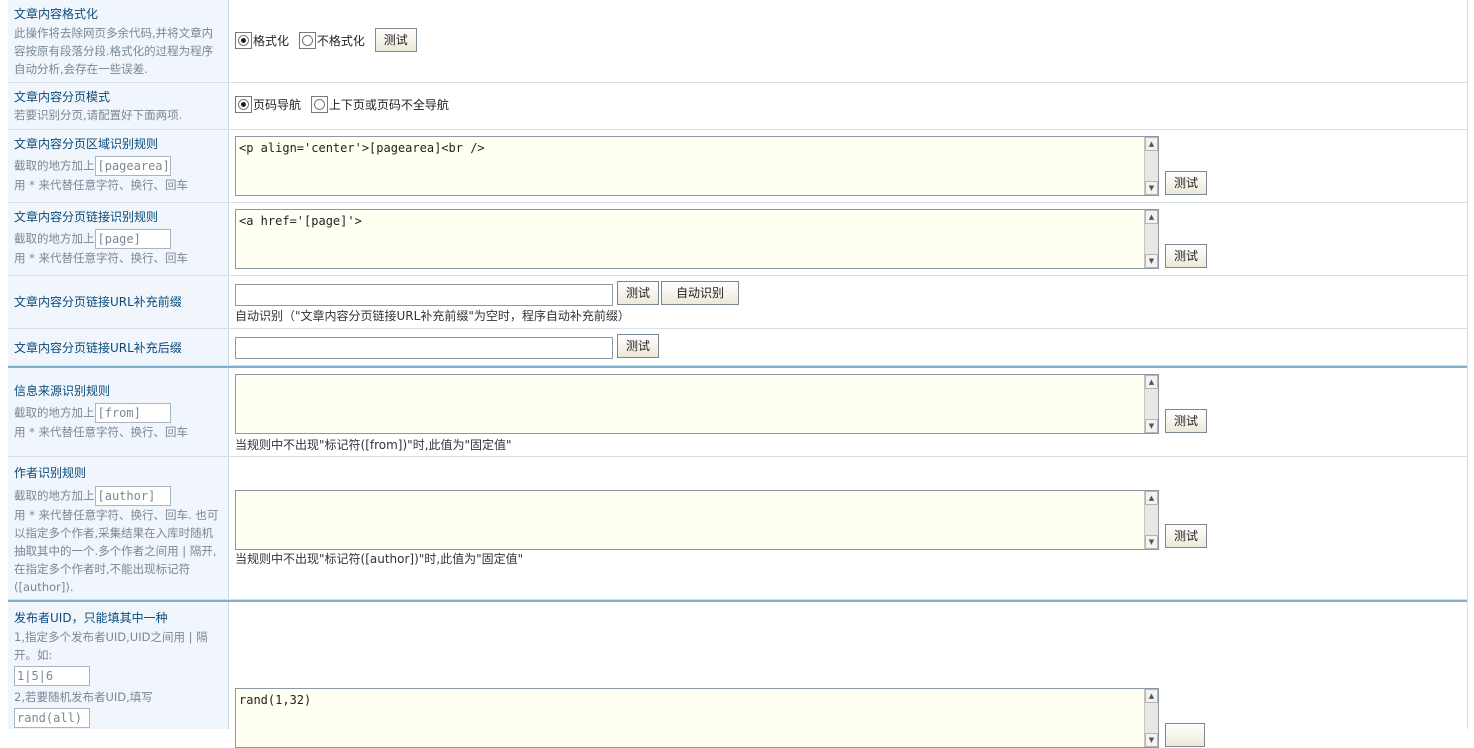 The image size is (1474, 748). I want to click on author-test-button: 测试, so click(1186, 536).